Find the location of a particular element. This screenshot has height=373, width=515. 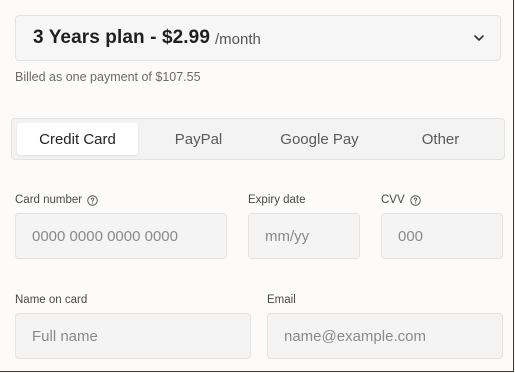

chevron-down-icon is located at coordinates (479, 38).